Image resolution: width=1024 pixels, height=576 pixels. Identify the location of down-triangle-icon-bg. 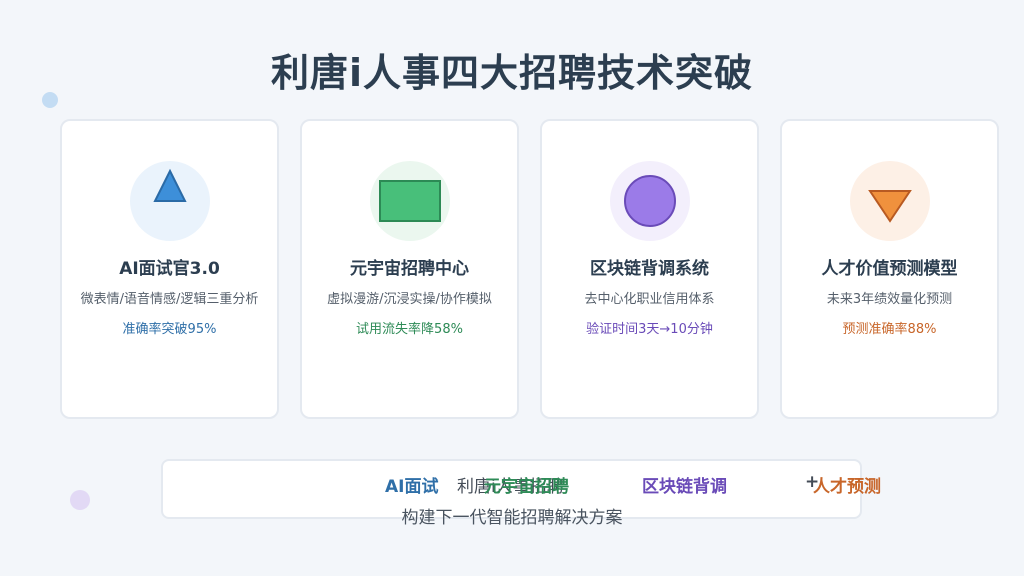
(889, 201).